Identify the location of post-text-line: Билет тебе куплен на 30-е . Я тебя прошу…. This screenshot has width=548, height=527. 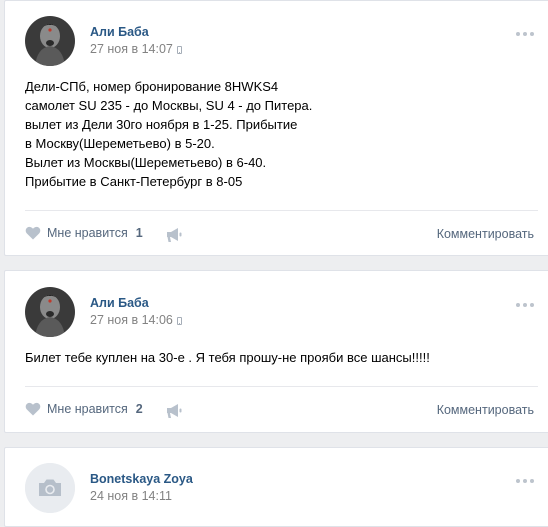
(227, 357).